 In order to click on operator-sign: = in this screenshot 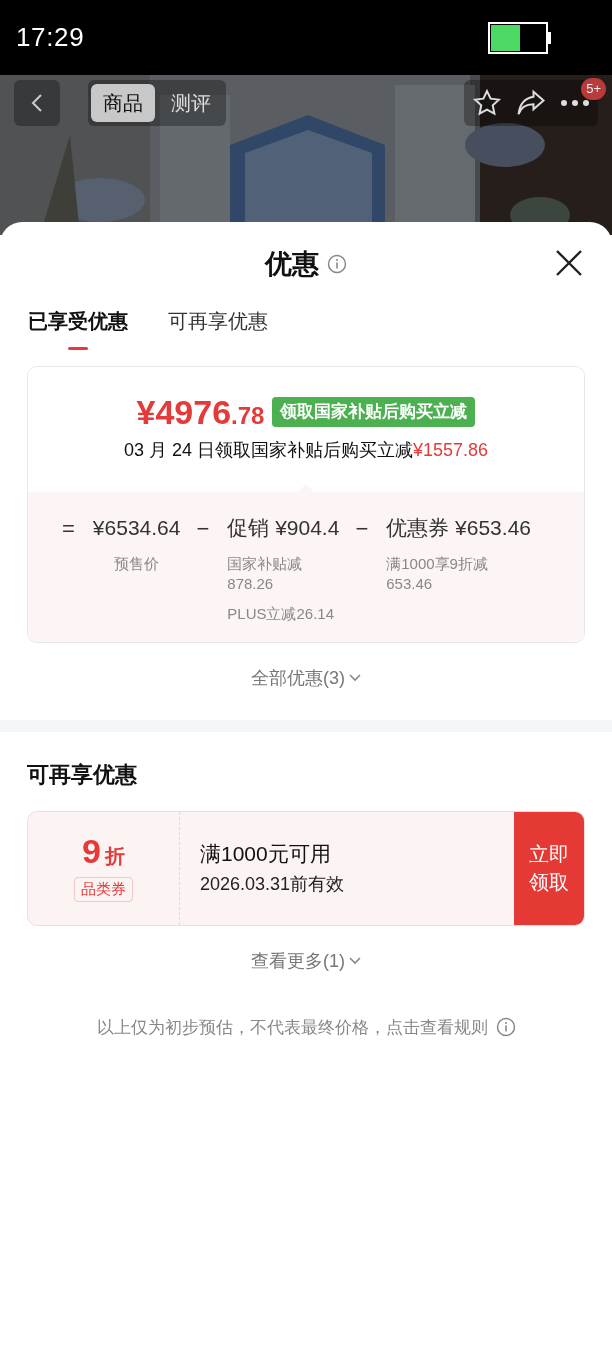, I will do `click(68, 529)`.